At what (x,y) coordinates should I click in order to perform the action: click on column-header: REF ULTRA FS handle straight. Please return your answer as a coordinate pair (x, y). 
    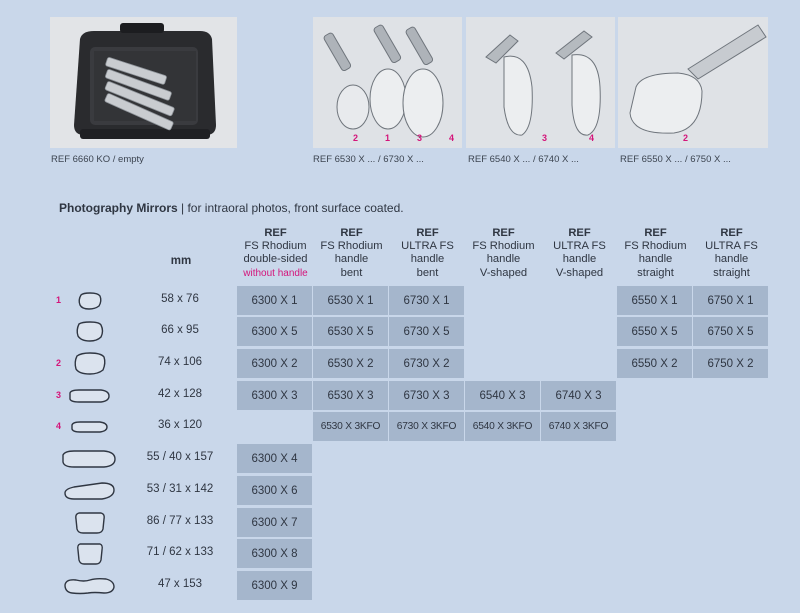
    Looking at the image, I should click on (731, 253).